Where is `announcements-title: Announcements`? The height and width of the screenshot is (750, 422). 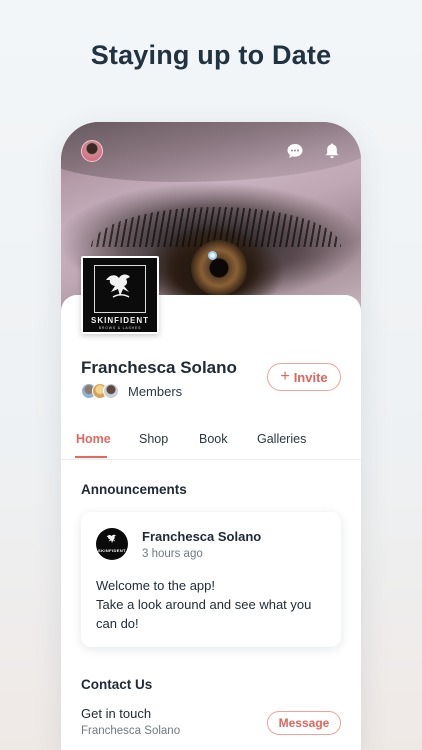
announcements-title: Announcements is located at coordinates (134, 489).